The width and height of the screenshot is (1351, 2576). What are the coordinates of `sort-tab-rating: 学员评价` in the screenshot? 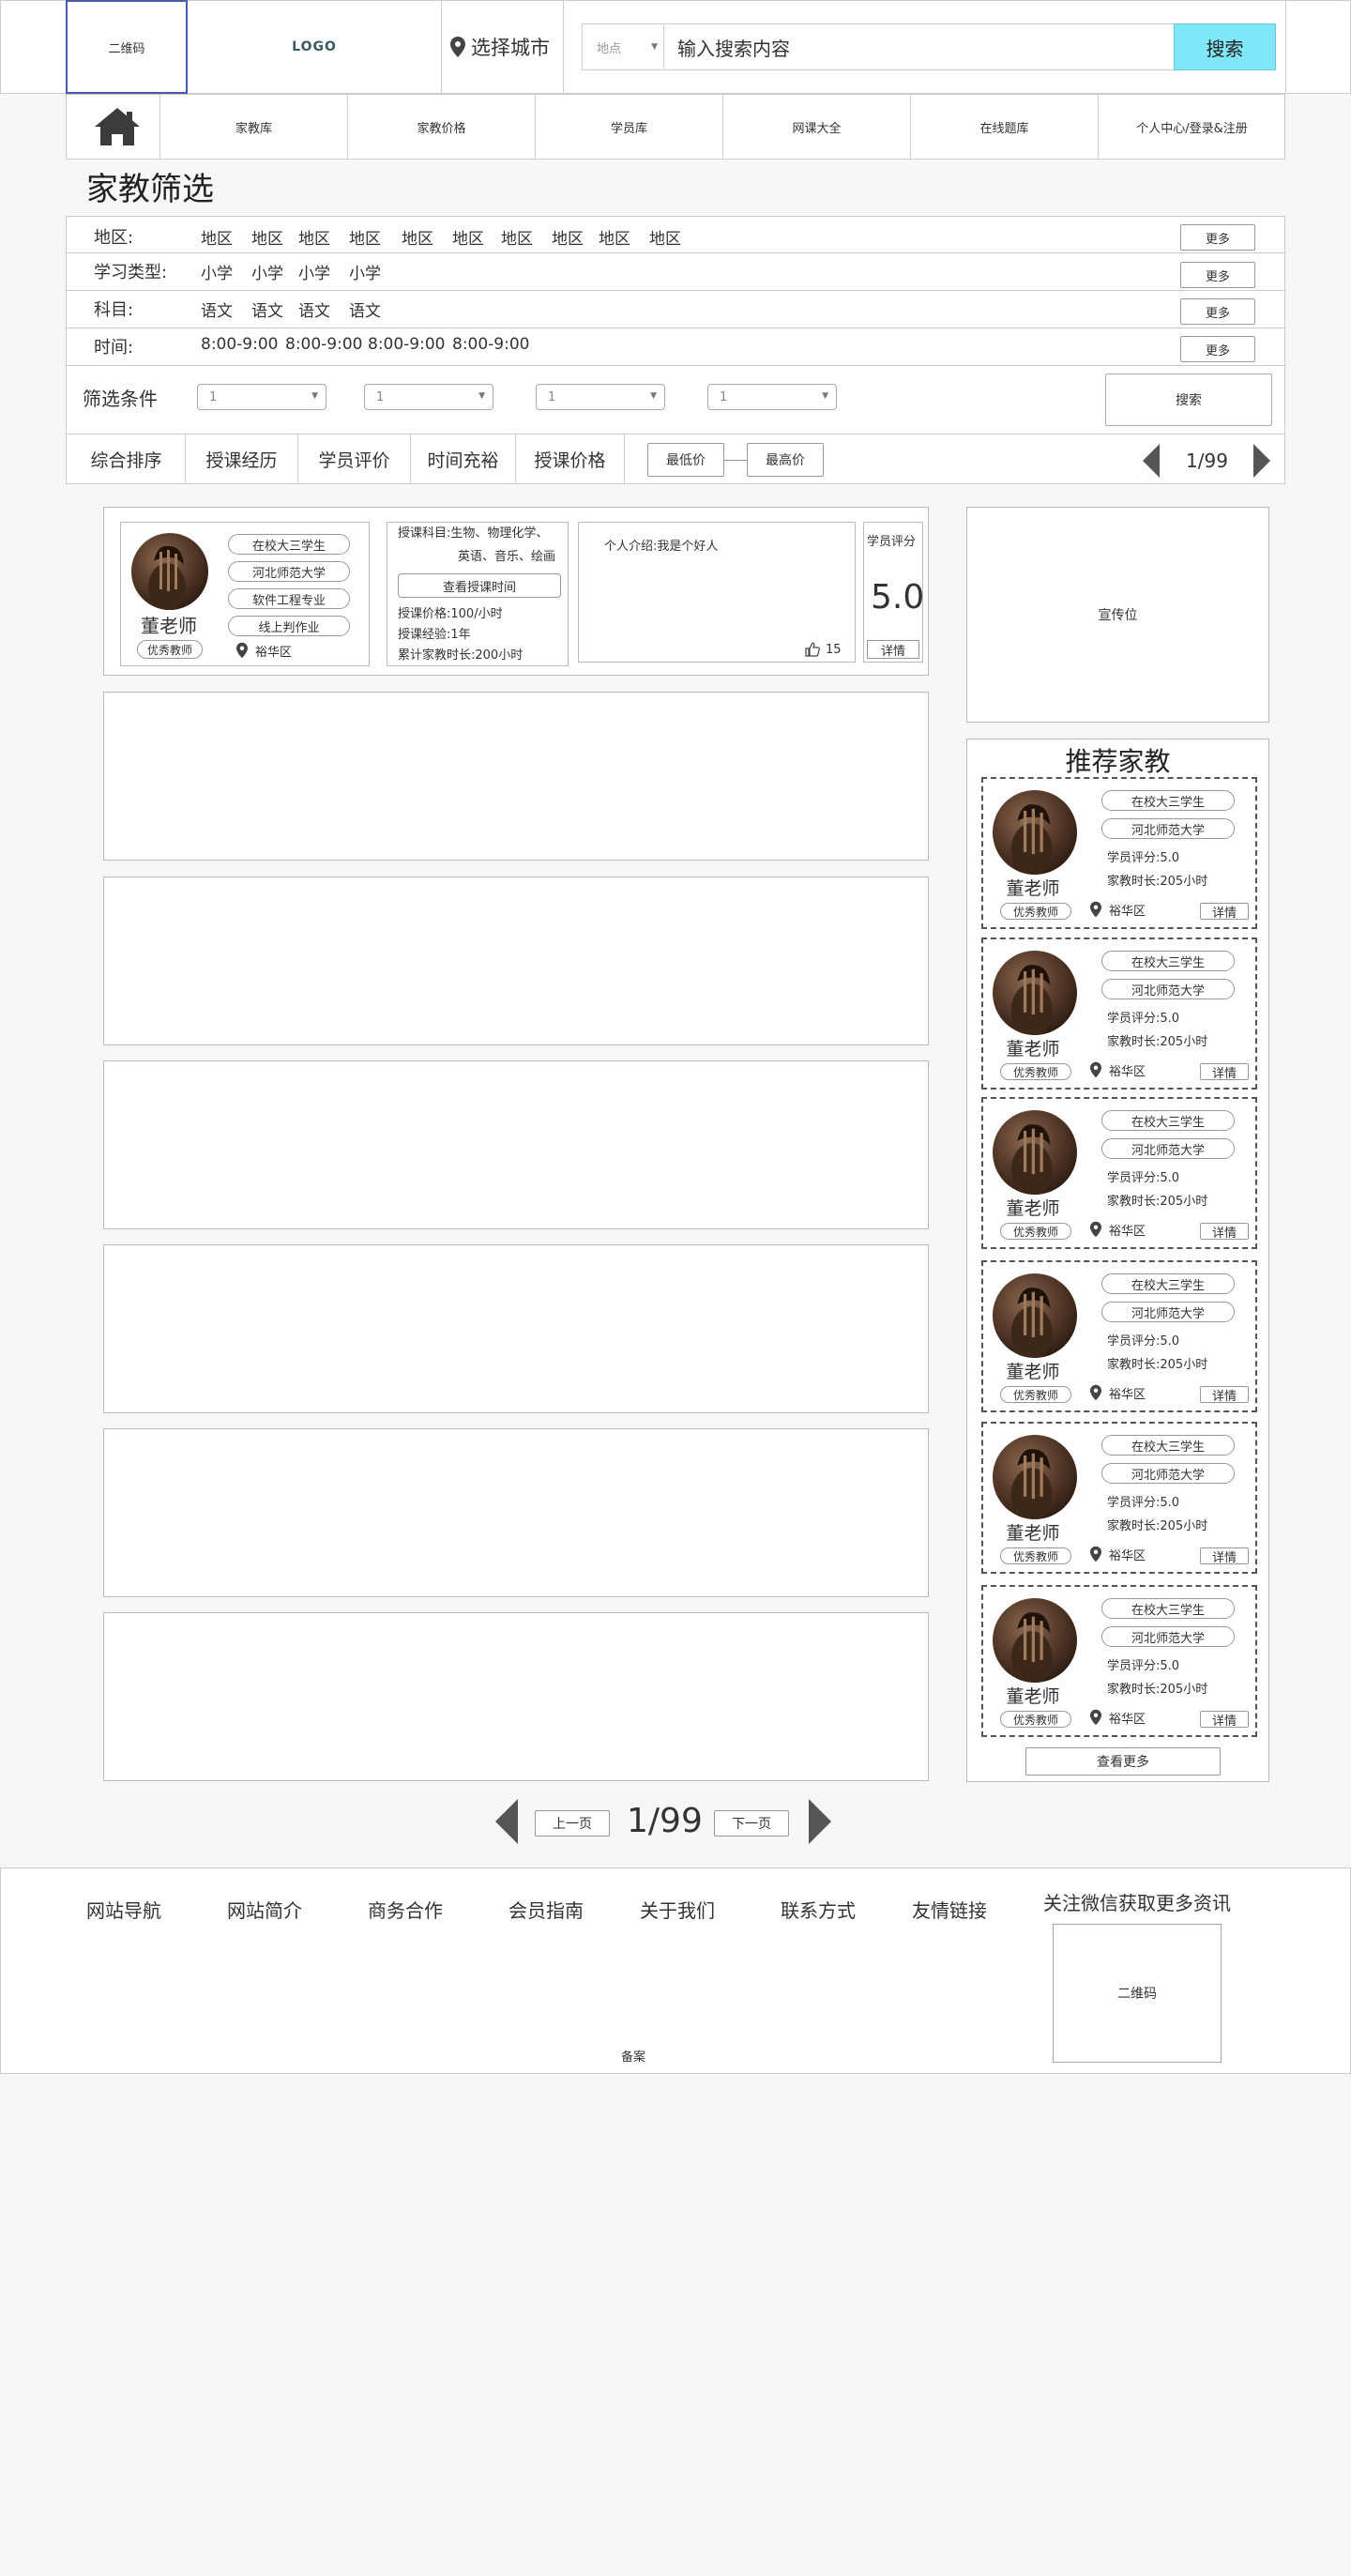 It's located at (354, 458).